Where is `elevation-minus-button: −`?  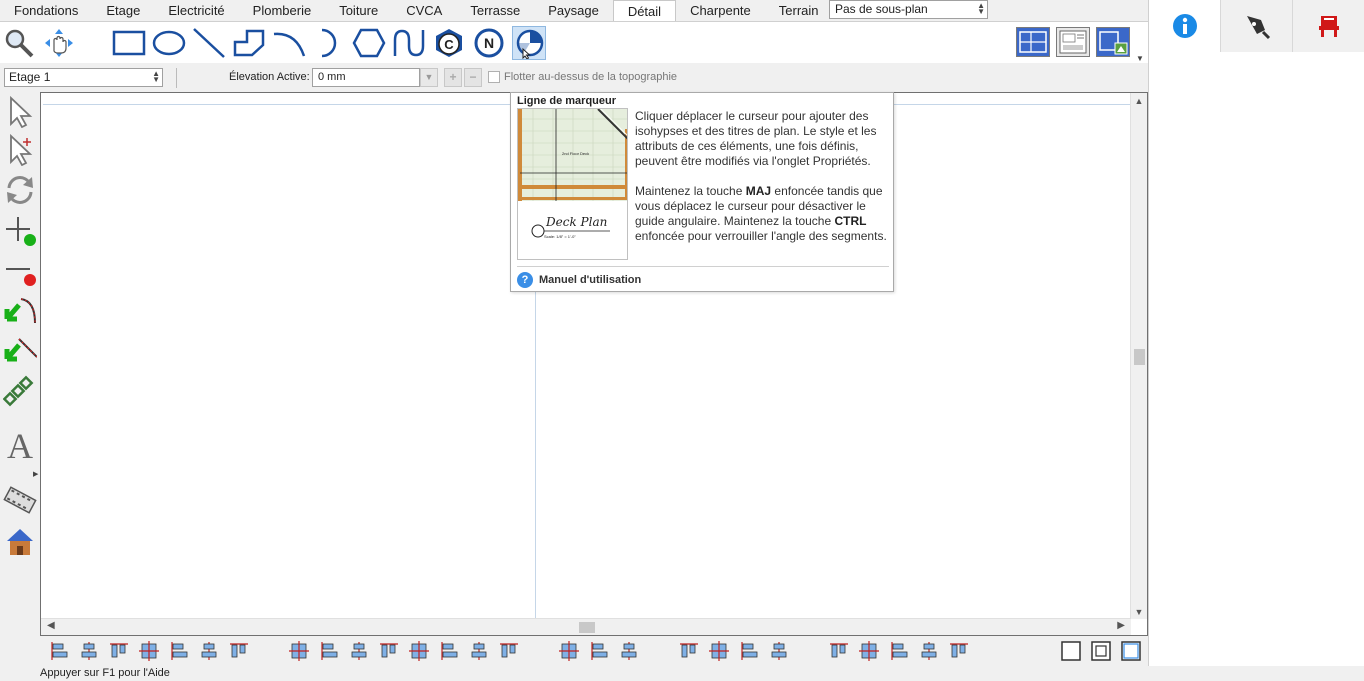
elevation-minus-button: − is located at coordinates (473, 77).